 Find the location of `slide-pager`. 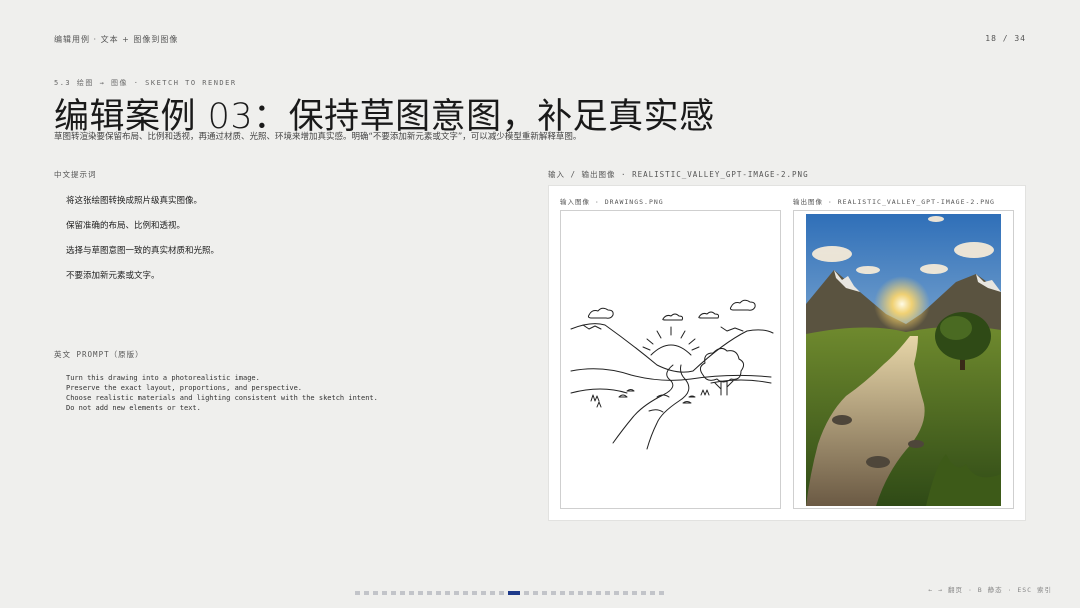

slide-pager is located at coordinates (509, 593).